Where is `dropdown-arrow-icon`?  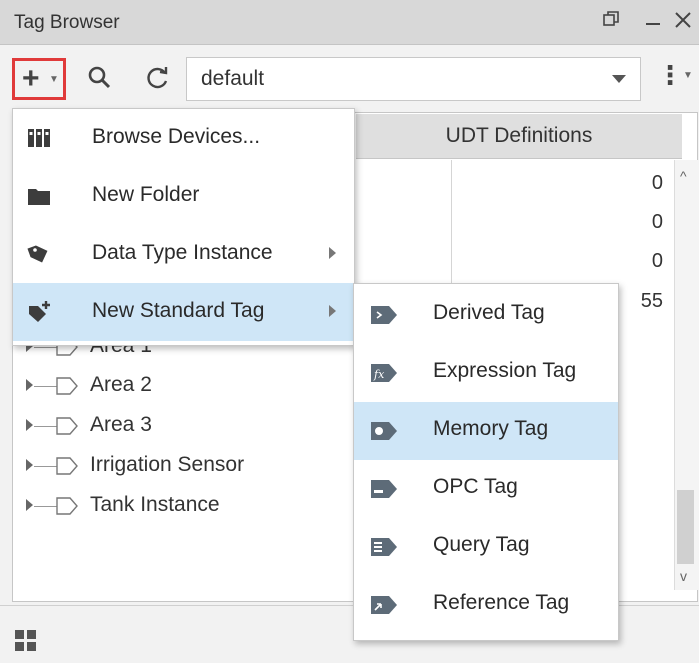
dropdown-arrow-icon is located at coordinates (619, 79).